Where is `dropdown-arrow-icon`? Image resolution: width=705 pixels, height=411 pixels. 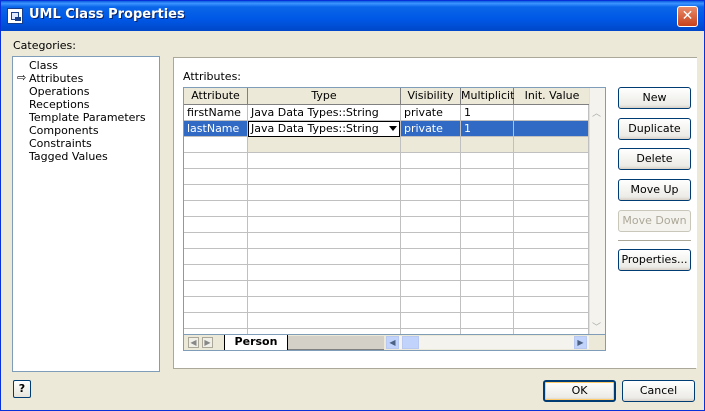 dropdown-arrow-icon is located at coordinates (393, 128).